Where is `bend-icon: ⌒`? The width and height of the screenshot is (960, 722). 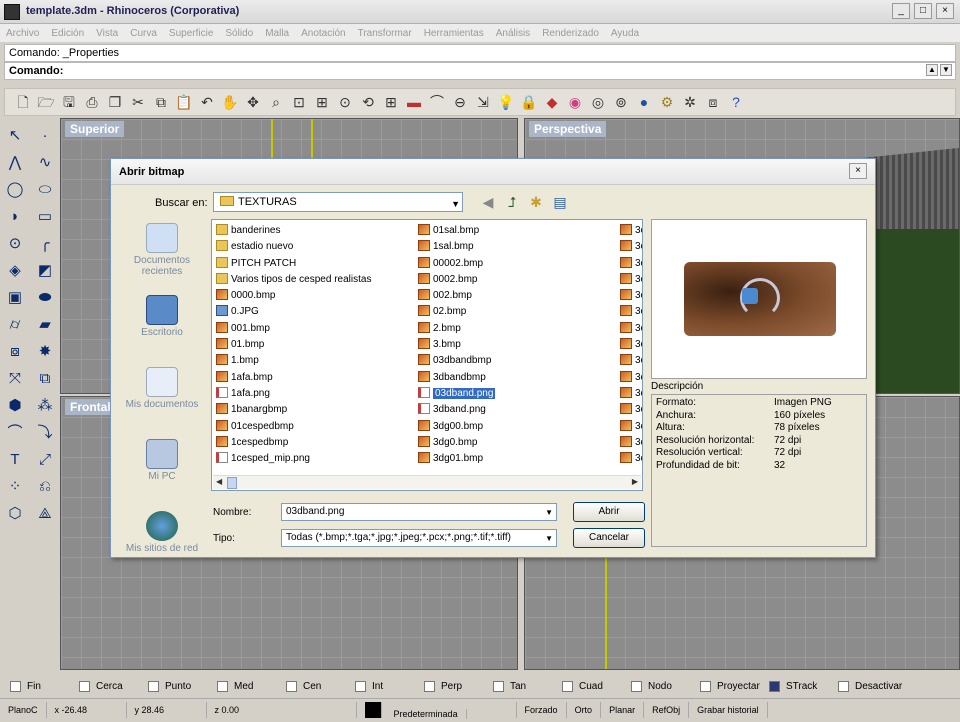
bend-icon: ⌒ is located at coordinates (15, 433).